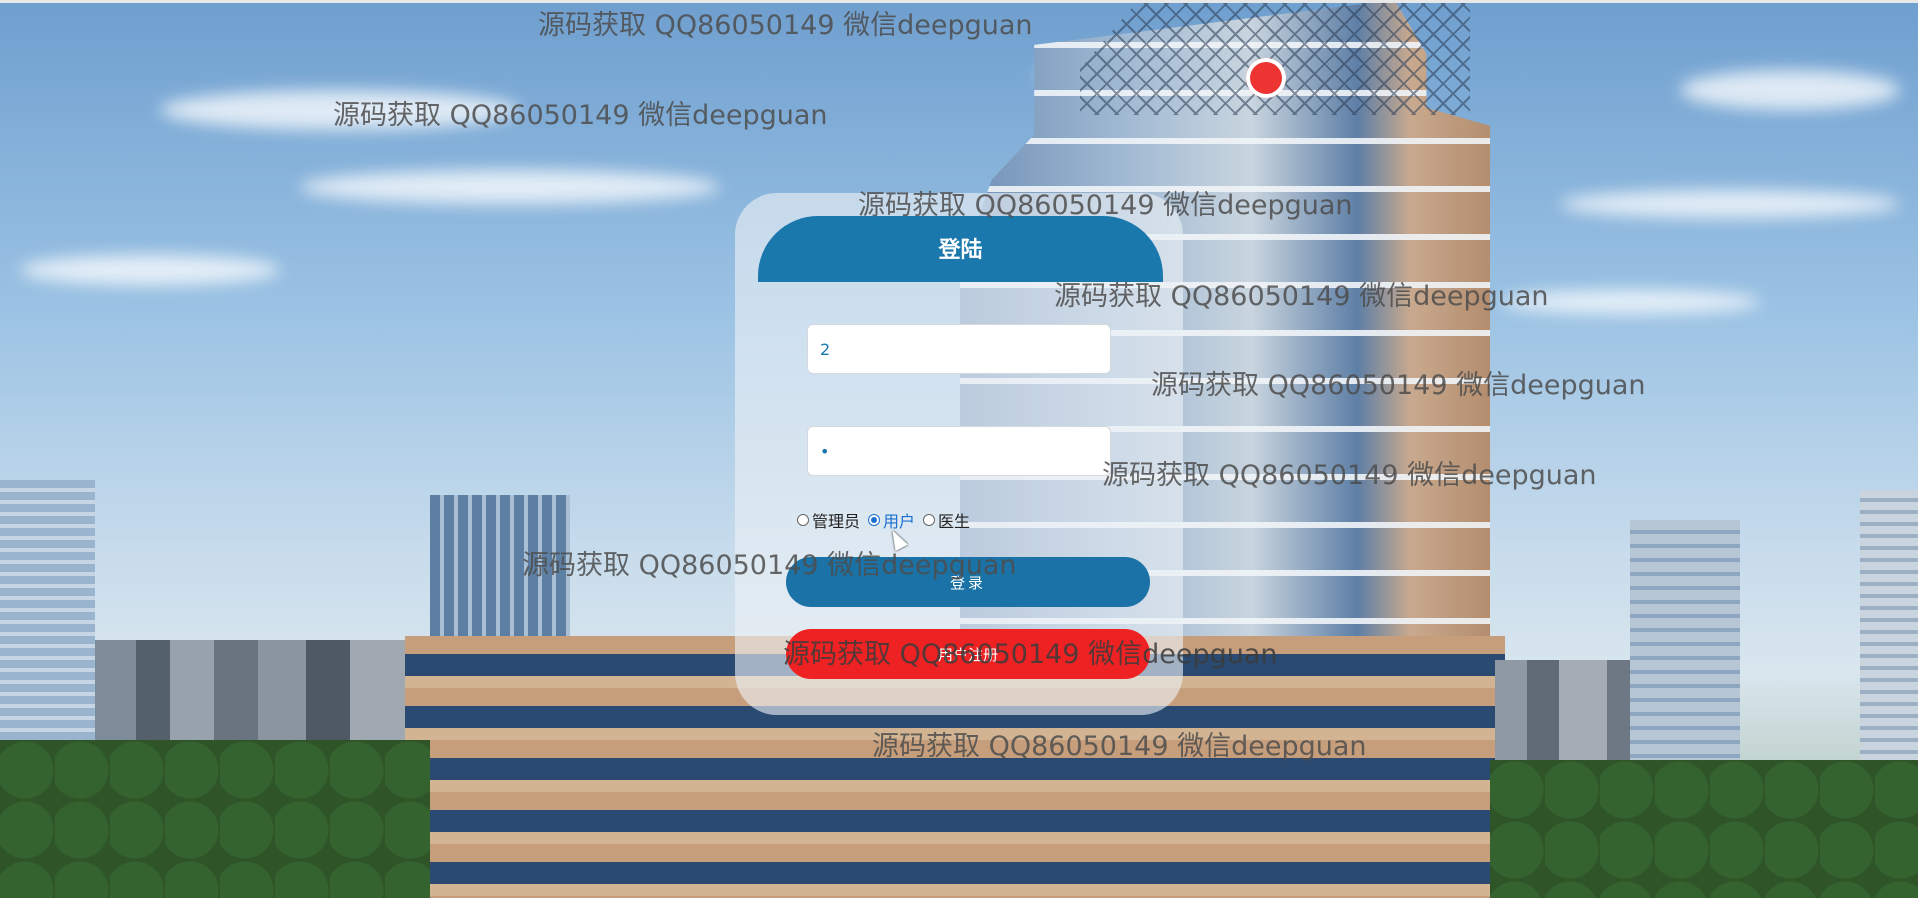  What do you see at coordinates (1704, 829) in the screenshot?
I see `trees-right` at bounding box center [1704, 829].